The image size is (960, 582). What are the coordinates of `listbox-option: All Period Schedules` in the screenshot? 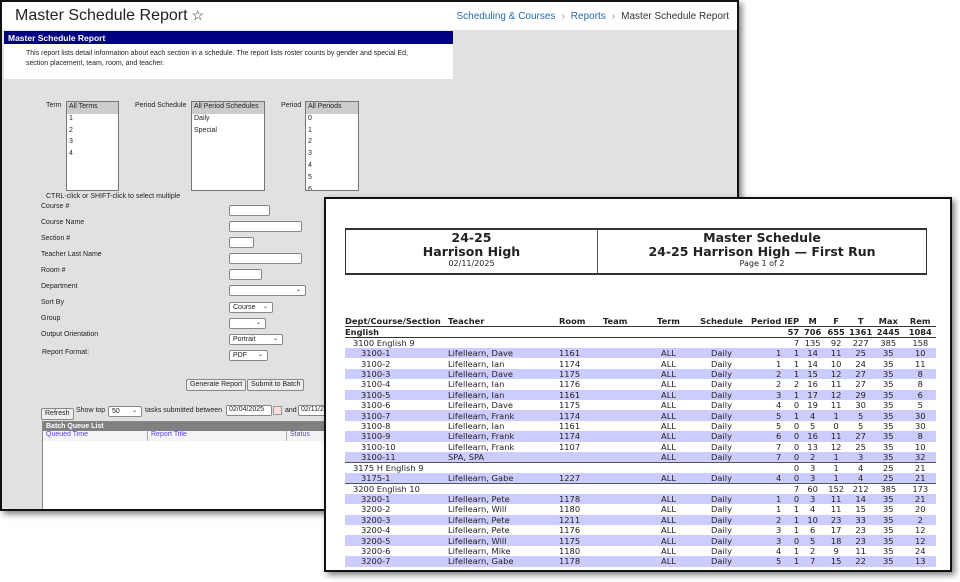 It's located at (228, 108).